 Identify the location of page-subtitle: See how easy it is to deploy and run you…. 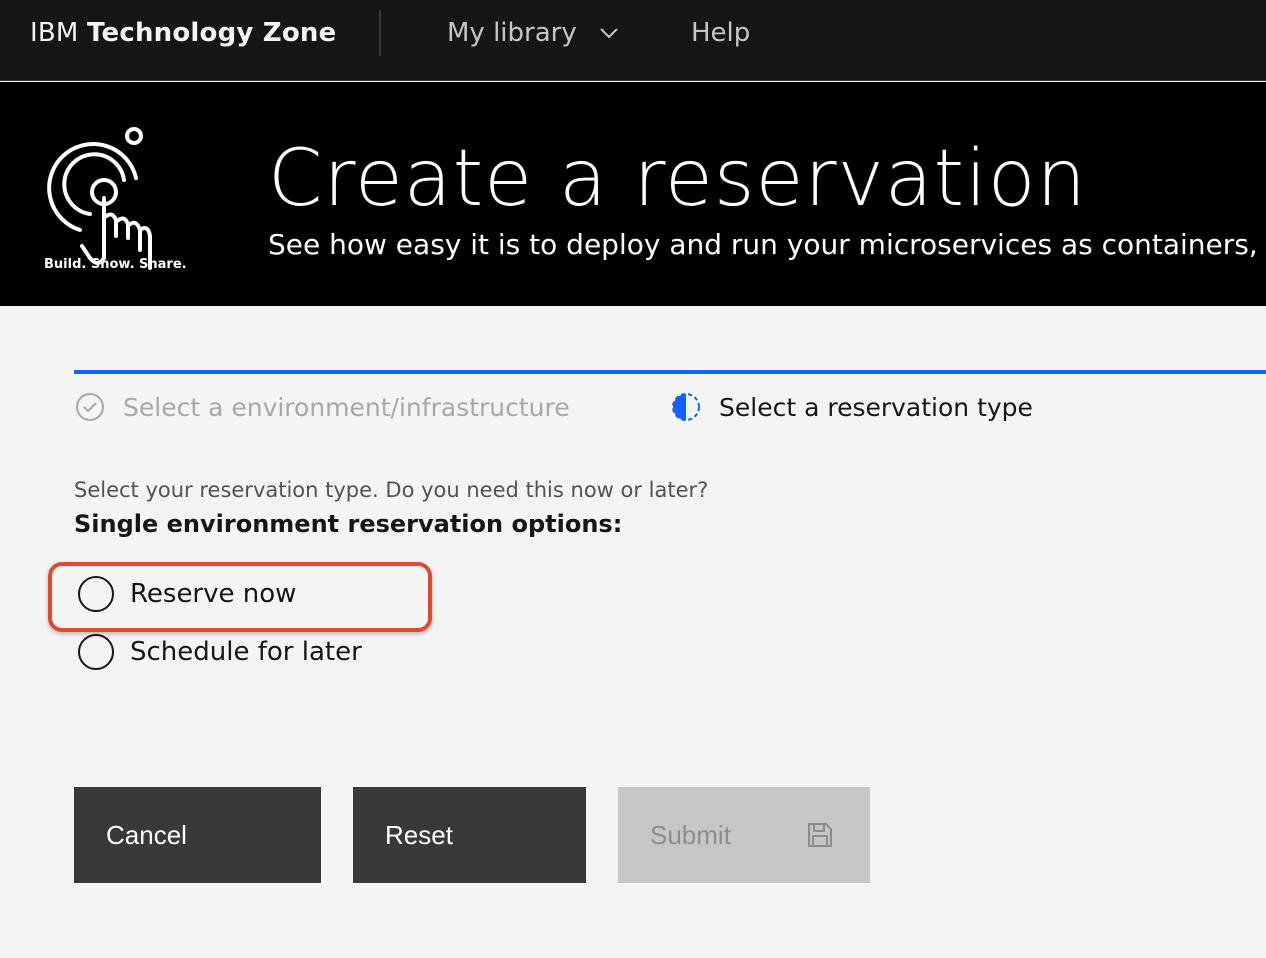
(763, 244).